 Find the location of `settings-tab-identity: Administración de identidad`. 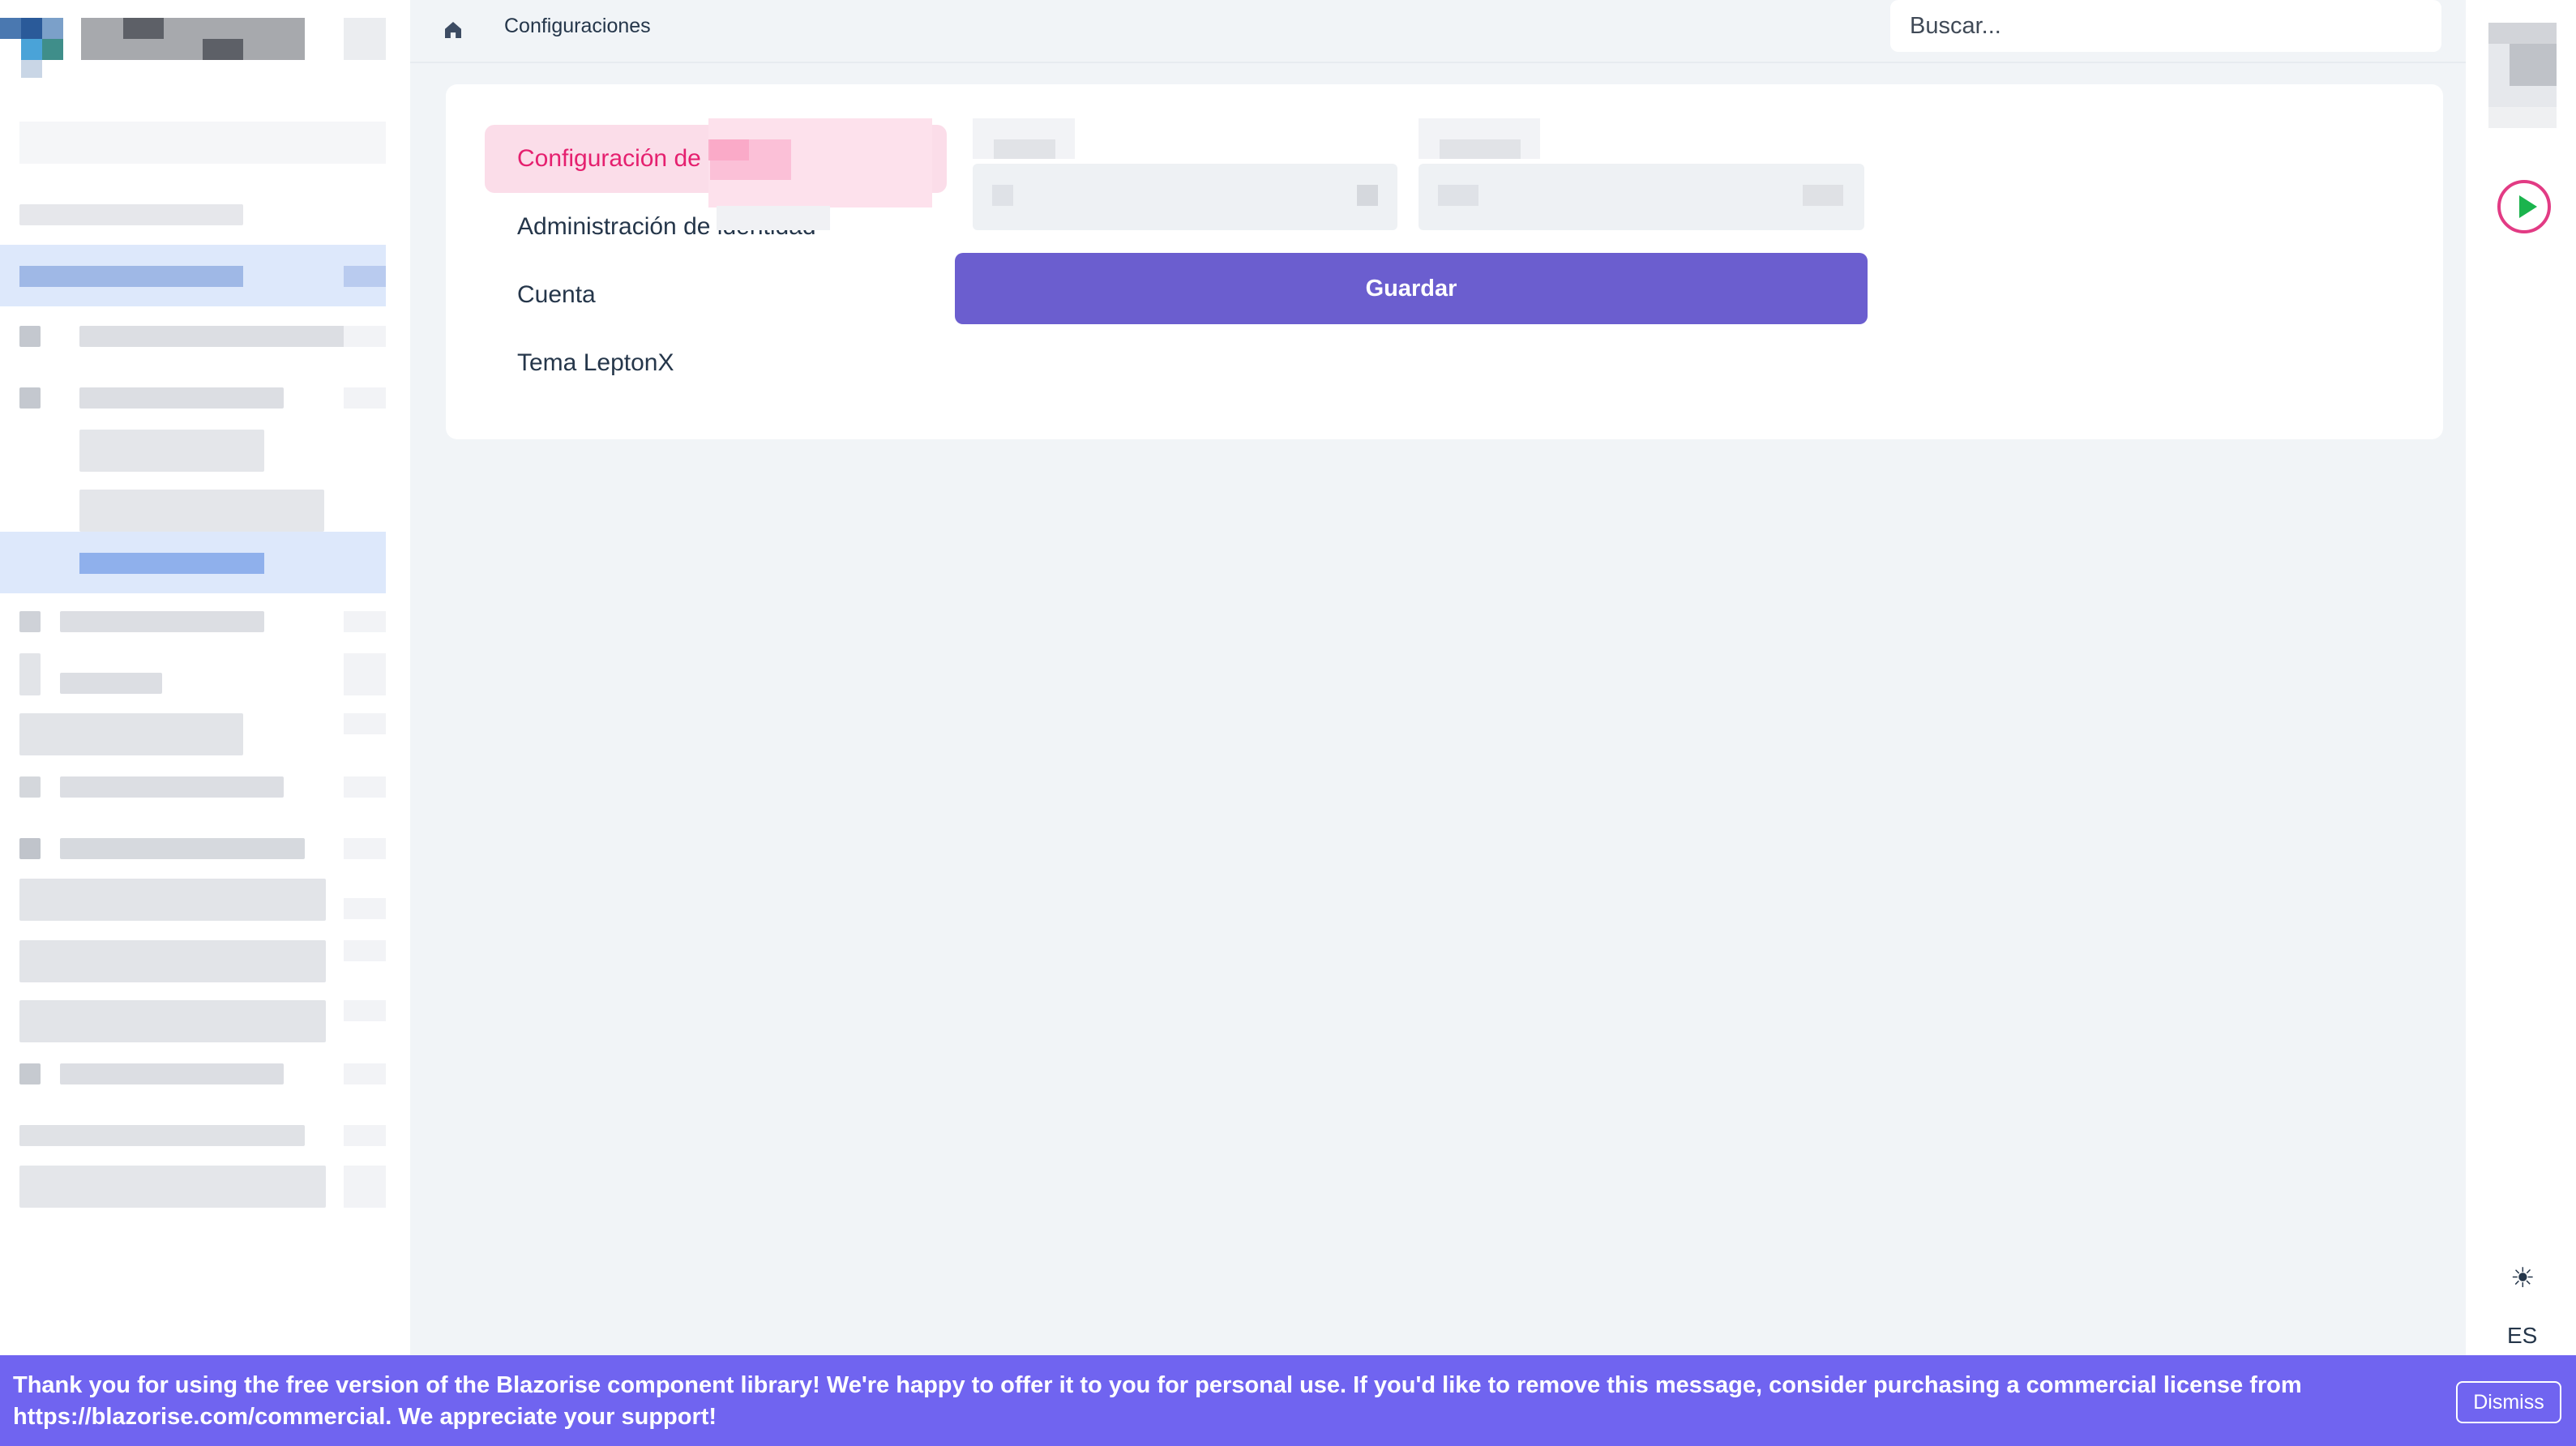

settings-tab-identity: Administración de identidad is located at coordinates (716, 227).